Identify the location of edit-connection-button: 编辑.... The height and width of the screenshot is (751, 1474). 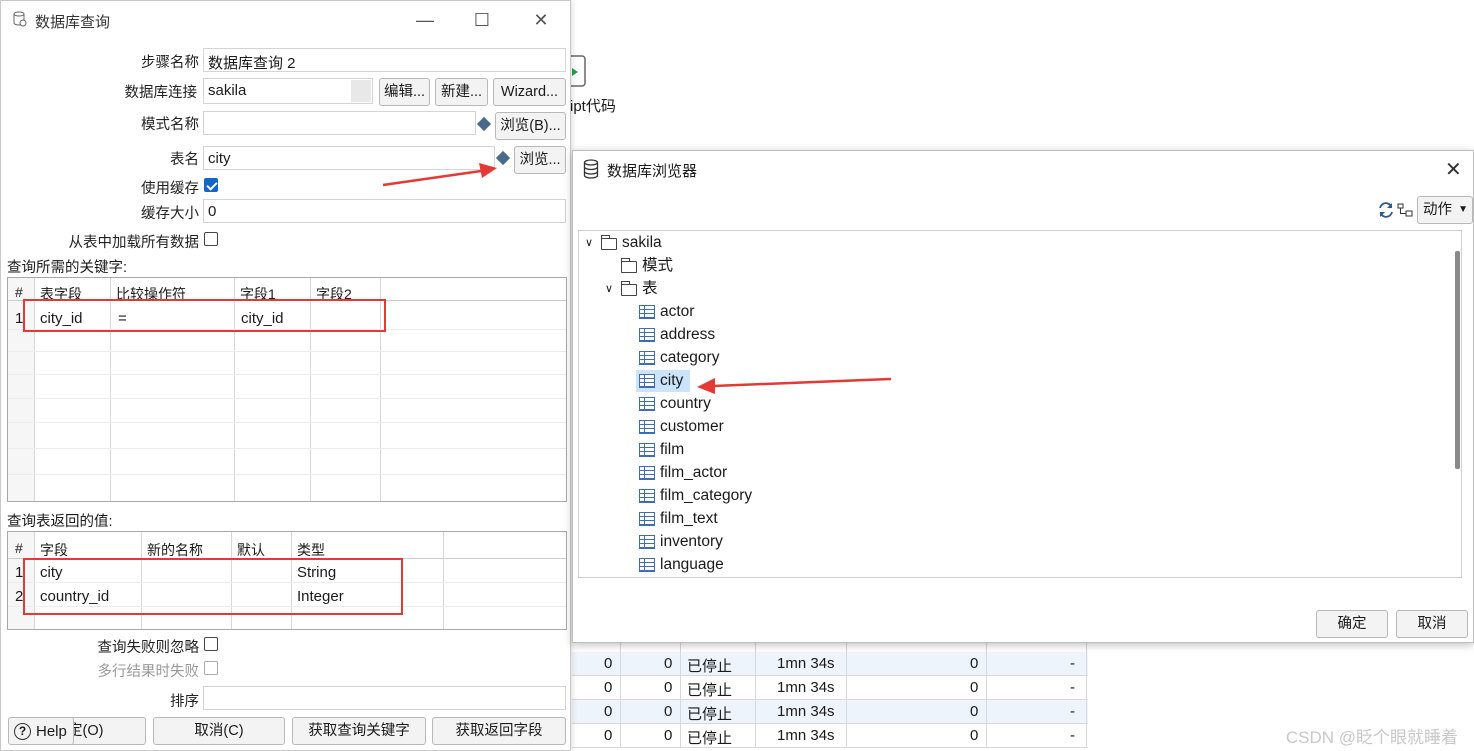
(404, 92).